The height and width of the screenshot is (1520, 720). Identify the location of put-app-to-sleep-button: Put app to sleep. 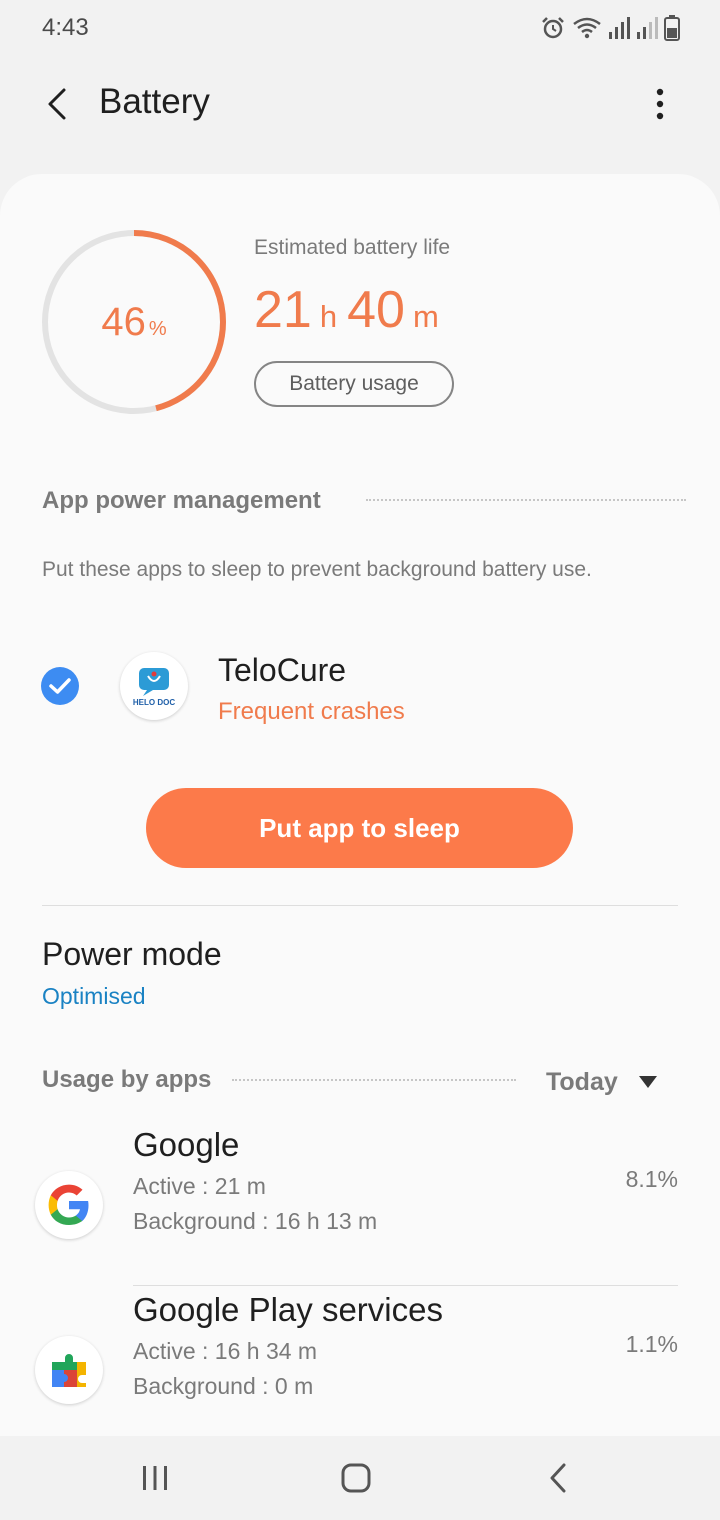
(359, 828).